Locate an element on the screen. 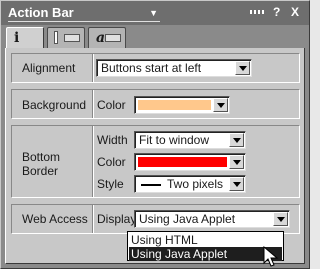 The height and width of the screenshot is (269, 320). border-color-label: Color is located at coordinates (111, 162).